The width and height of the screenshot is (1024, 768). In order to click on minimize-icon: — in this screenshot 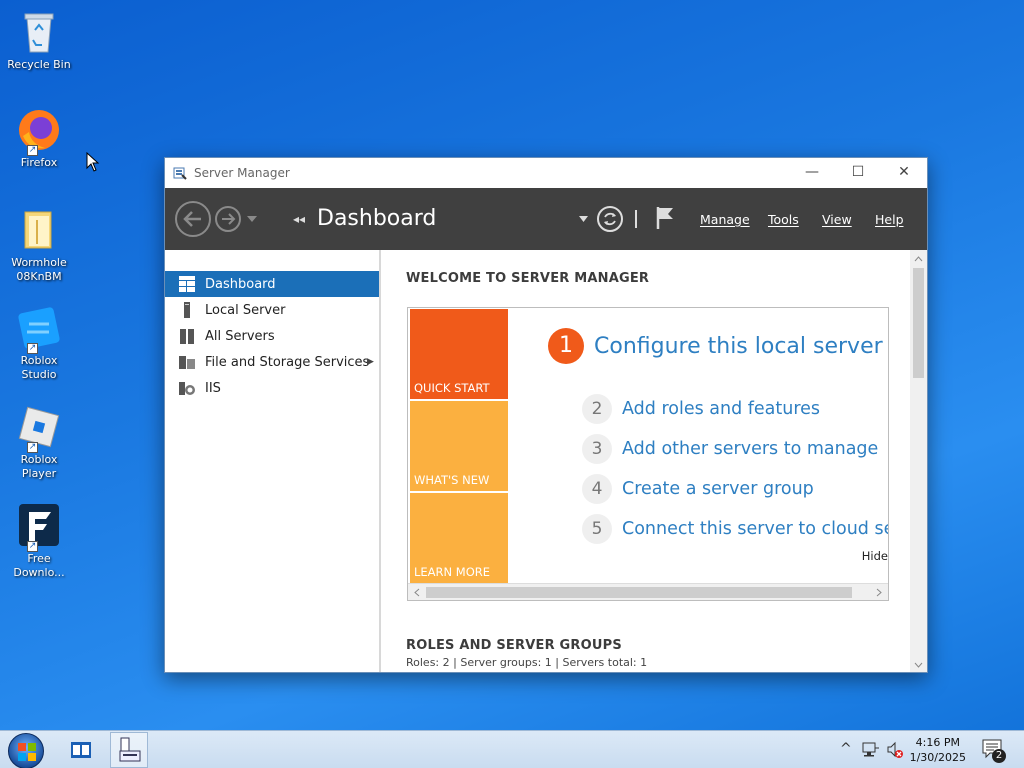, I will do `click(812, 172)`.